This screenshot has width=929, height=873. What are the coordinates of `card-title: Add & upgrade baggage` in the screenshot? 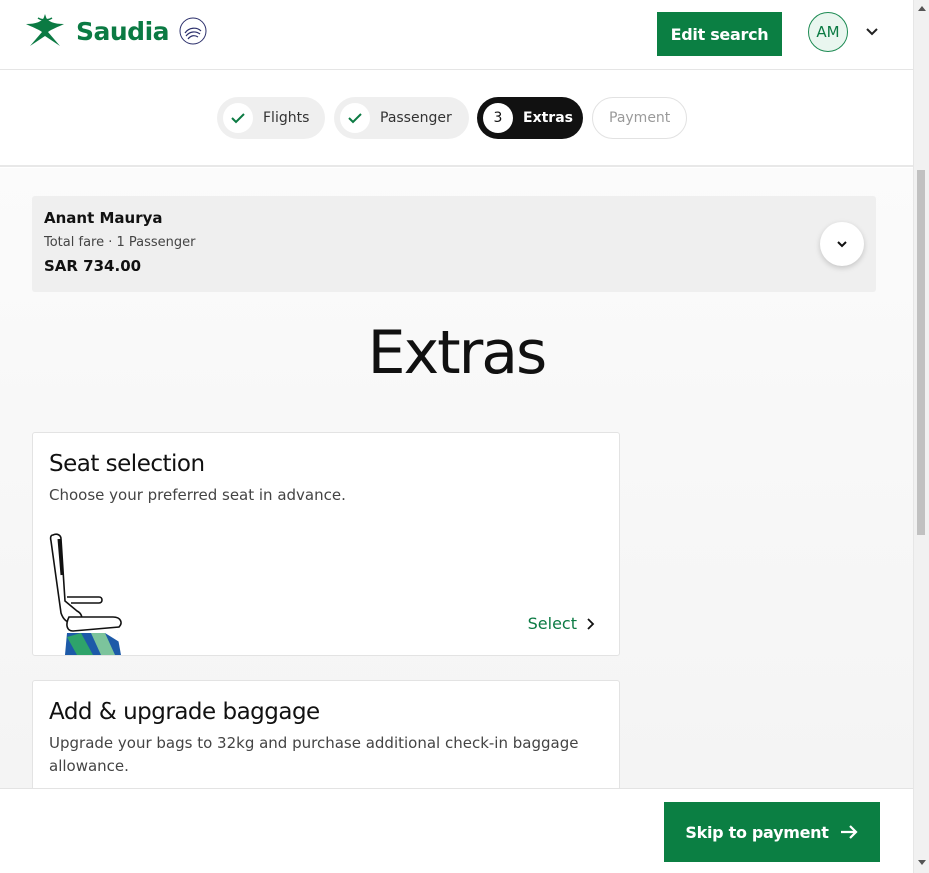 It's located at (184, 712).